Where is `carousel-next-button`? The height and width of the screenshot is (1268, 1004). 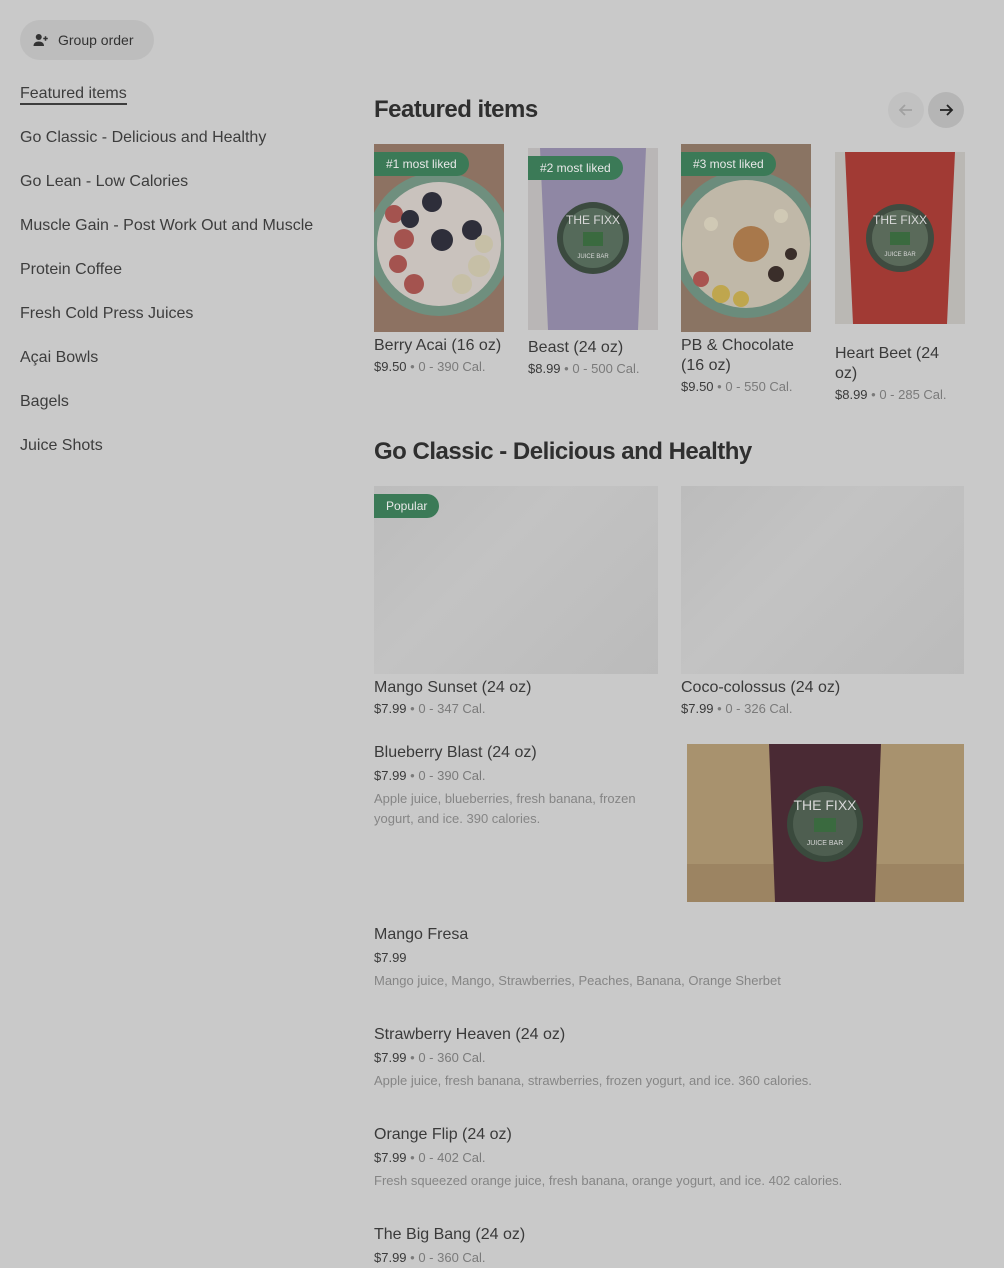
carousel-next-button is located at coordinates (946, 110).